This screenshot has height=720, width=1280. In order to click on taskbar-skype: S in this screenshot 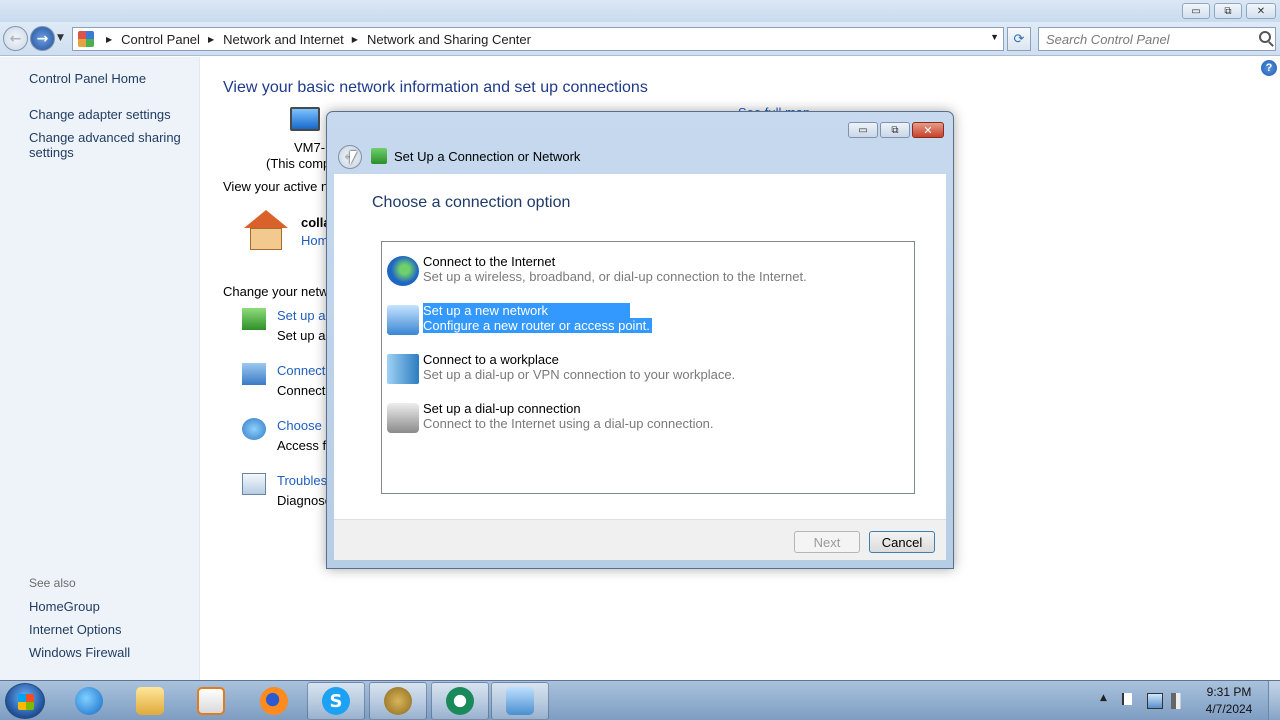, I will do `click(336, 701)`.